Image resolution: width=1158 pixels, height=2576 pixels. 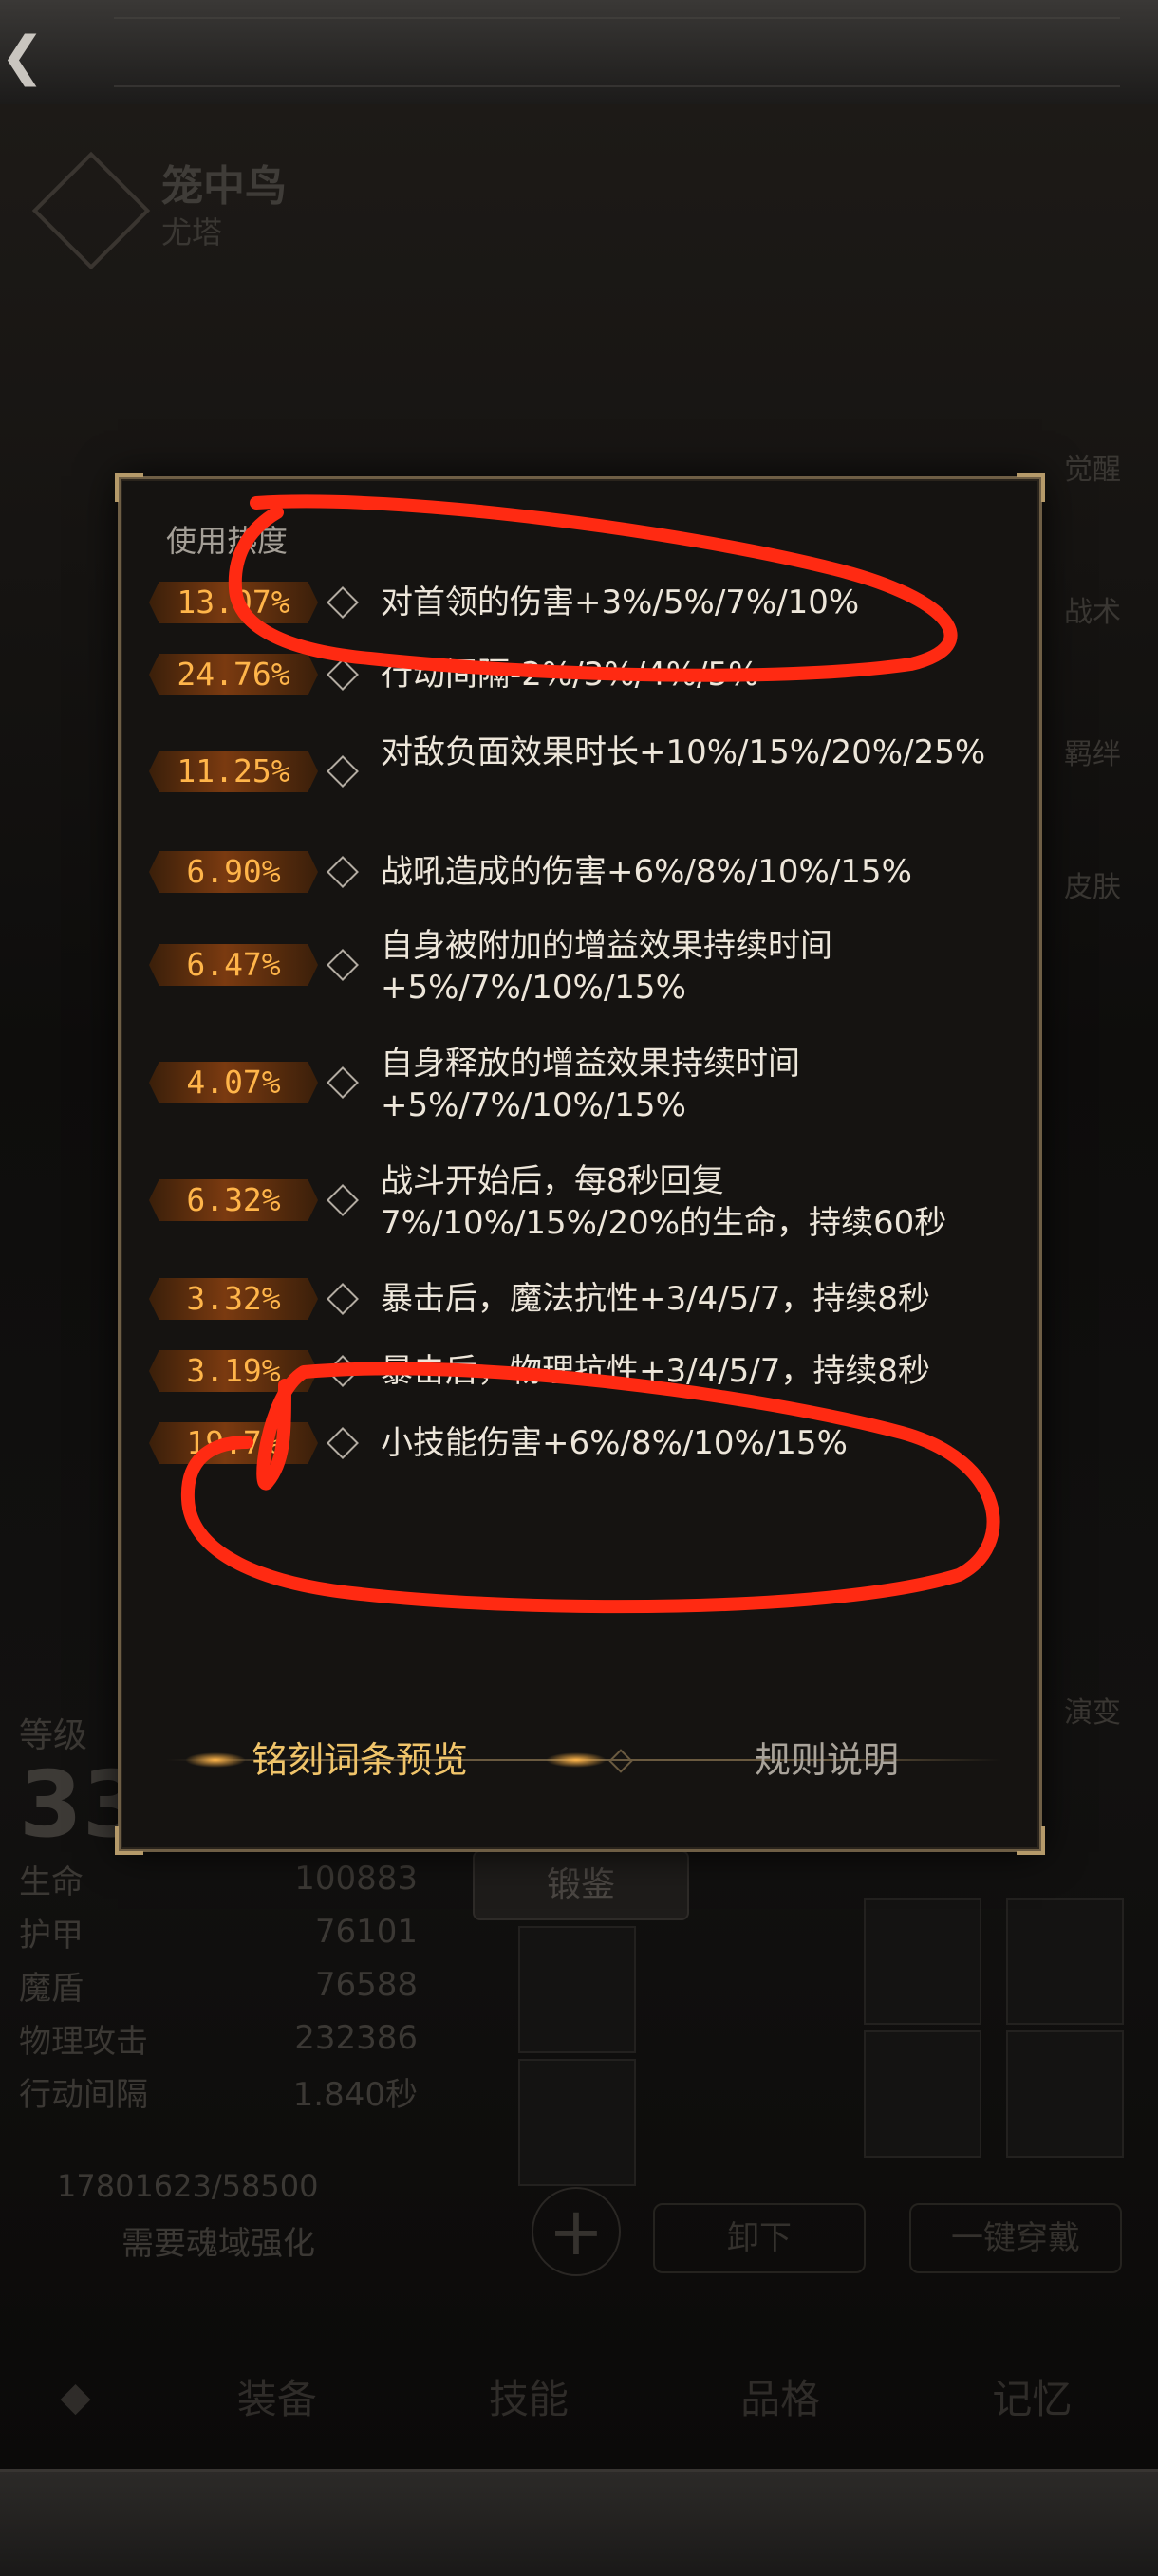 I want to click on top-bar: ❮, so click(x=579, y=54).